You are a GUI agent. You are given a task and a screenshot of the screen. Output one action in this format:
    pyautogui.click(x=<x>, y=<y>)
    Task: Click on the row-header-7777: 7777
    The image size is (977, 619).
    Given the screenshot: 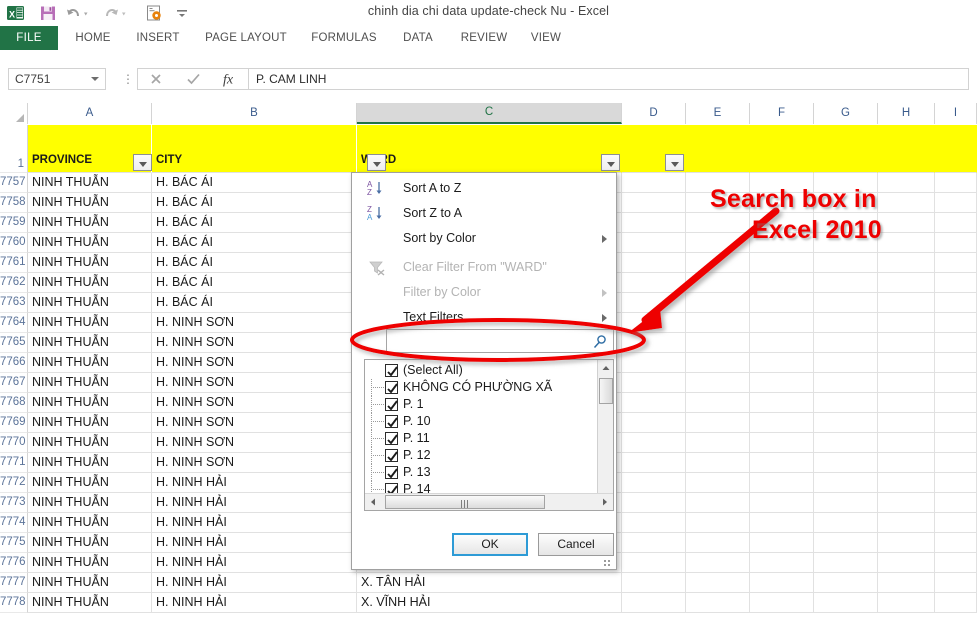 What is the action you would take?
    pyautogui.click(x=14, y=583)
    